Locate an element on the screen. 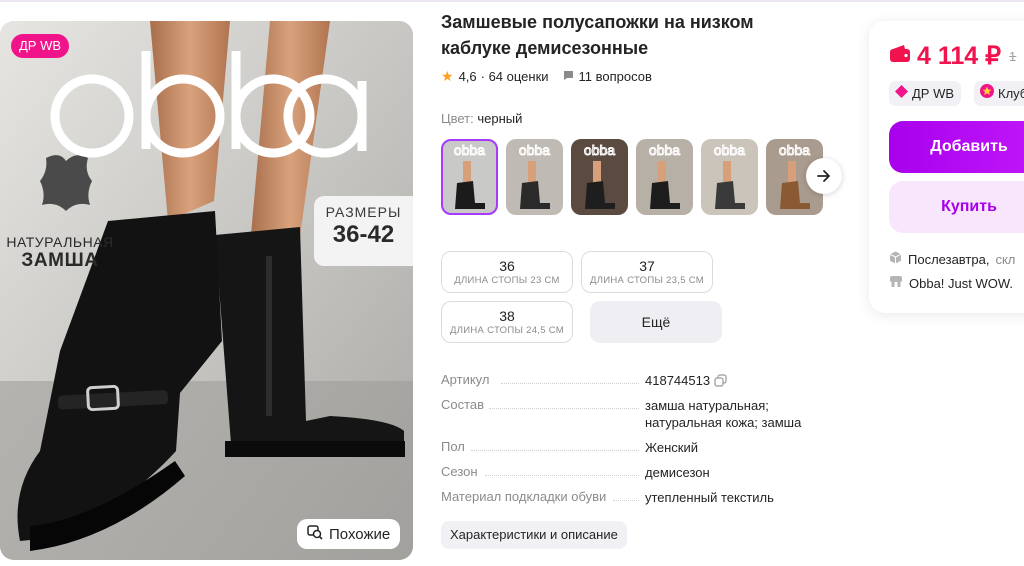  rating-row: ★ 4,6 · 64 оценки 11 вопросов is located at coordinates (546, 76).